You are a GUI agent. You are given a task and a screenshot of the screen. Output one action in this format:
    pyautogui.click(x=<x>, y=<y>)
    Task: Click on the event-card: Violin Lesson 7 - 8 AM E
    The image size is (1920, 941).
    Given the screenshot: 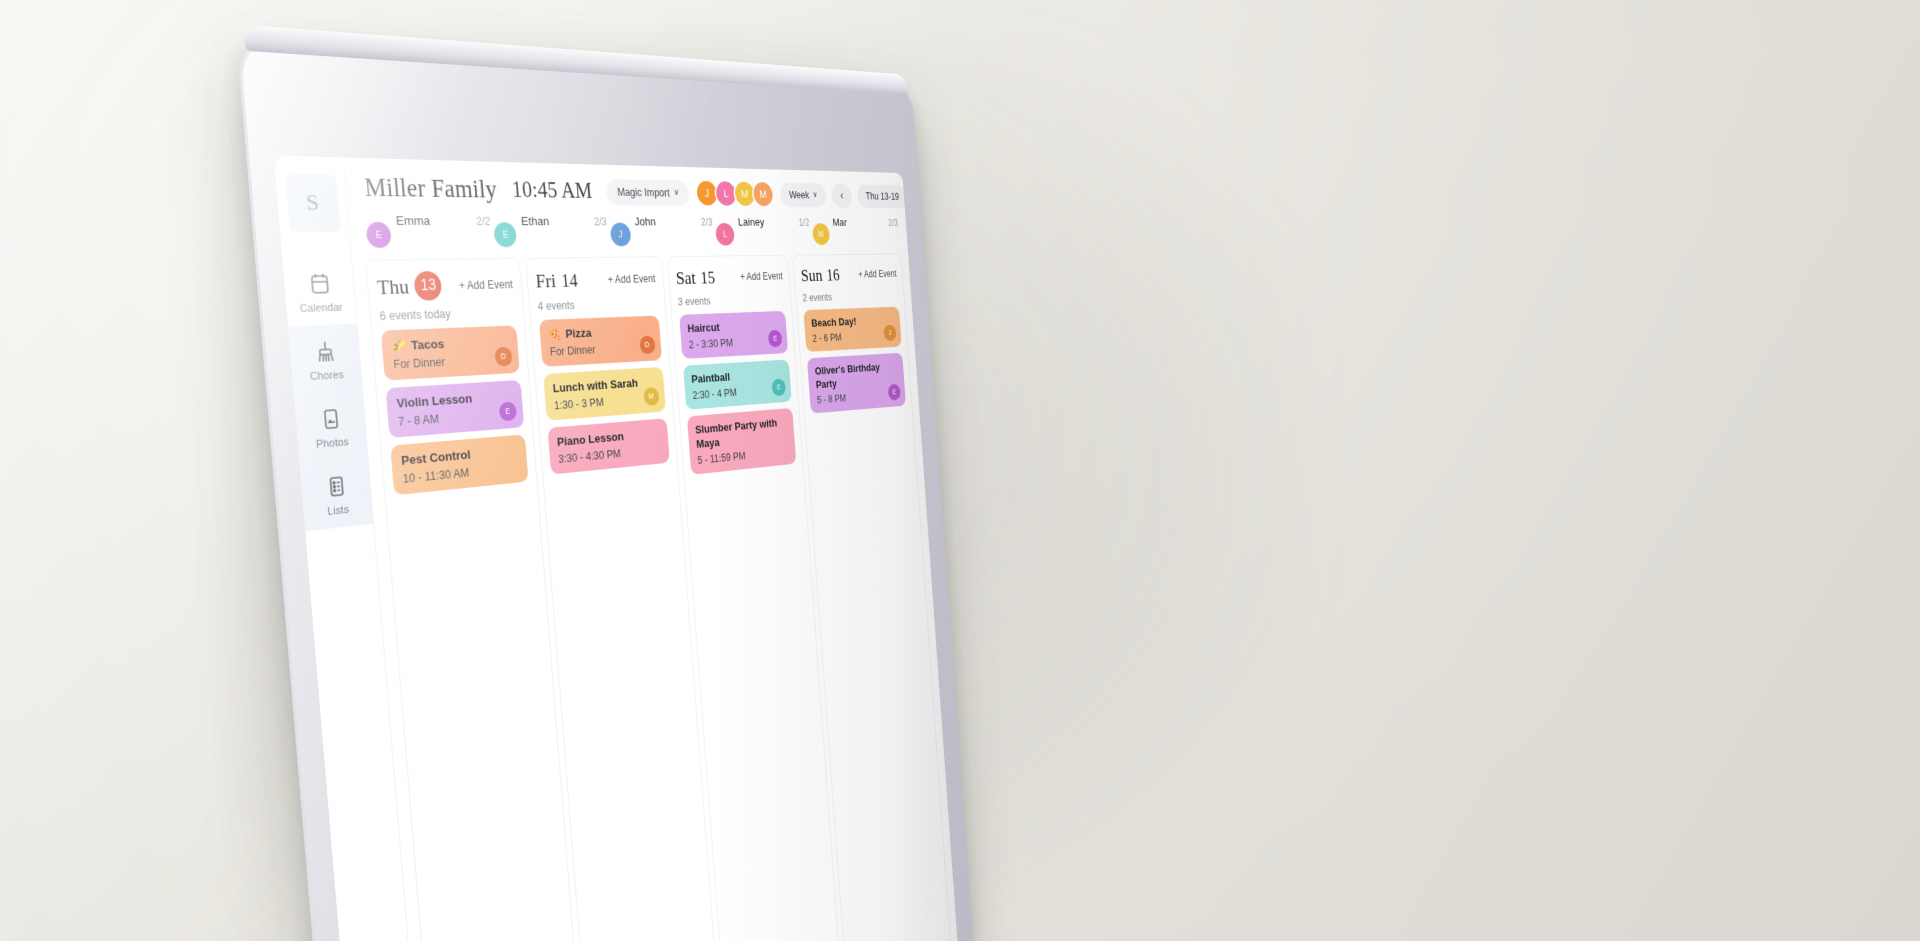 What is the action you would take?
    pyautogui.click(x=454, y=408)
    